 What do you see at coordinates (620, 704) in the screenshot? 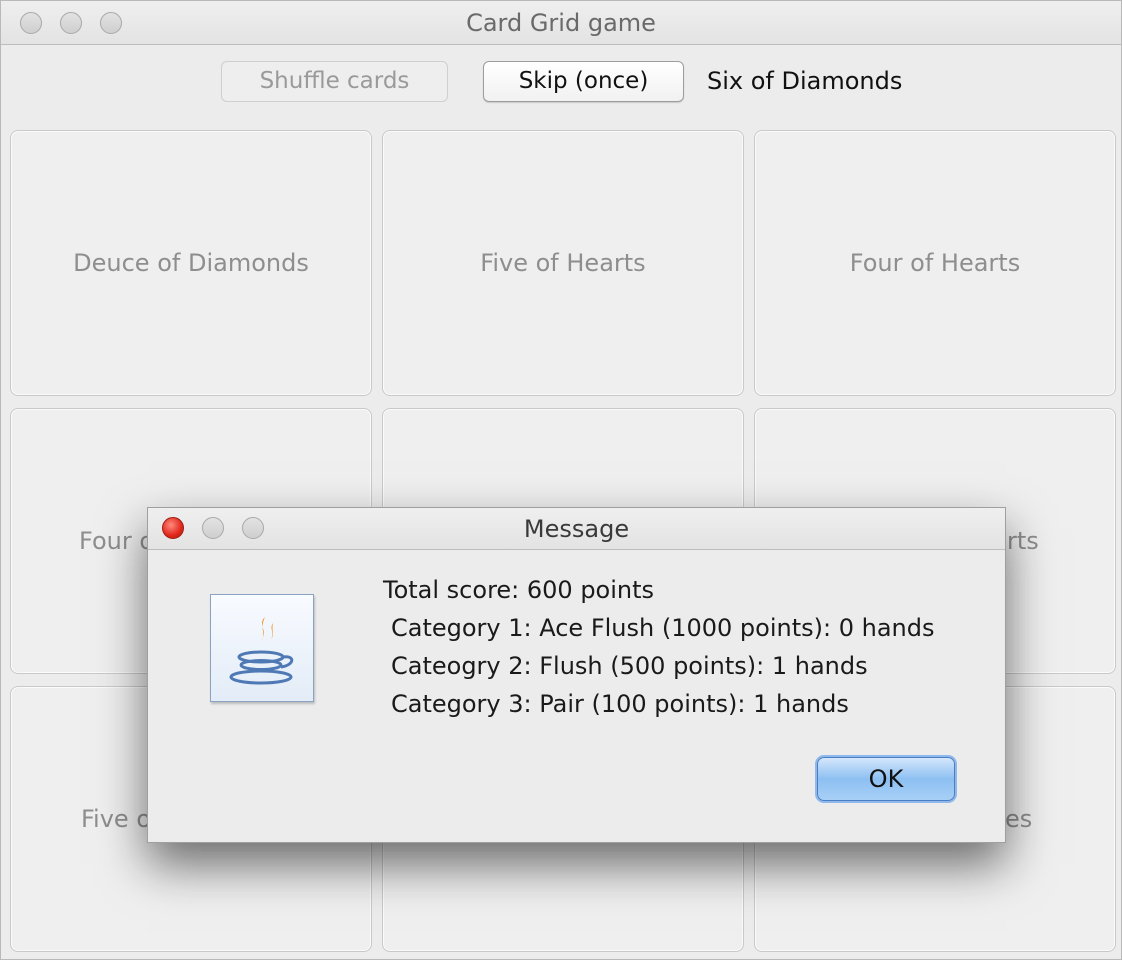
I see `category-3-text: Category 3: Pair (100 points): 1 hands` at bounding box center [620, 704].